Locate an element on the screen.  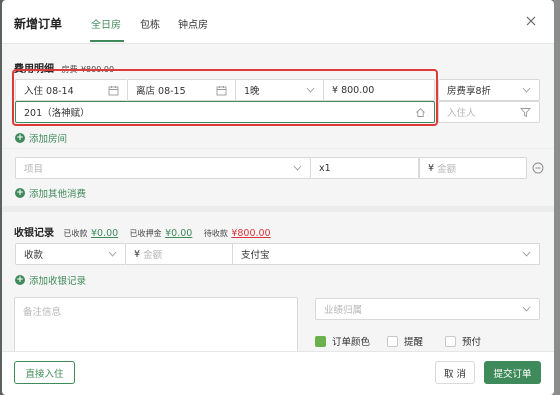
tab-full-day: 全日房 is located at coordinates (106, 23).